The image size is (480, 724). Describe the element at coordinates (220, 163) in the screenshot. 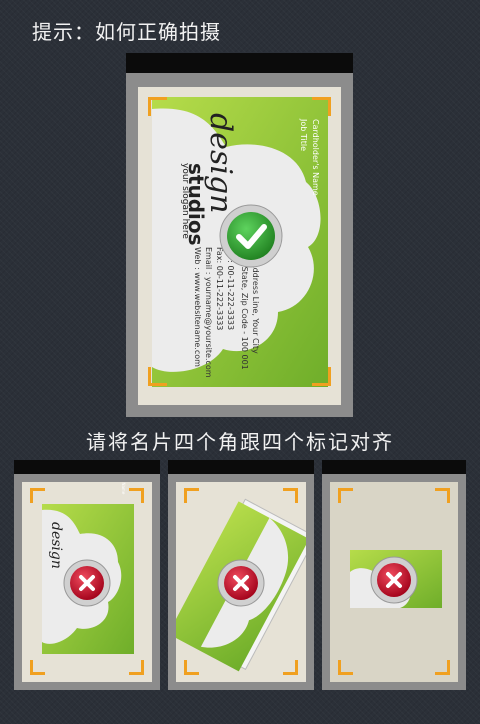

I see `card-brand-script: design` at that location.